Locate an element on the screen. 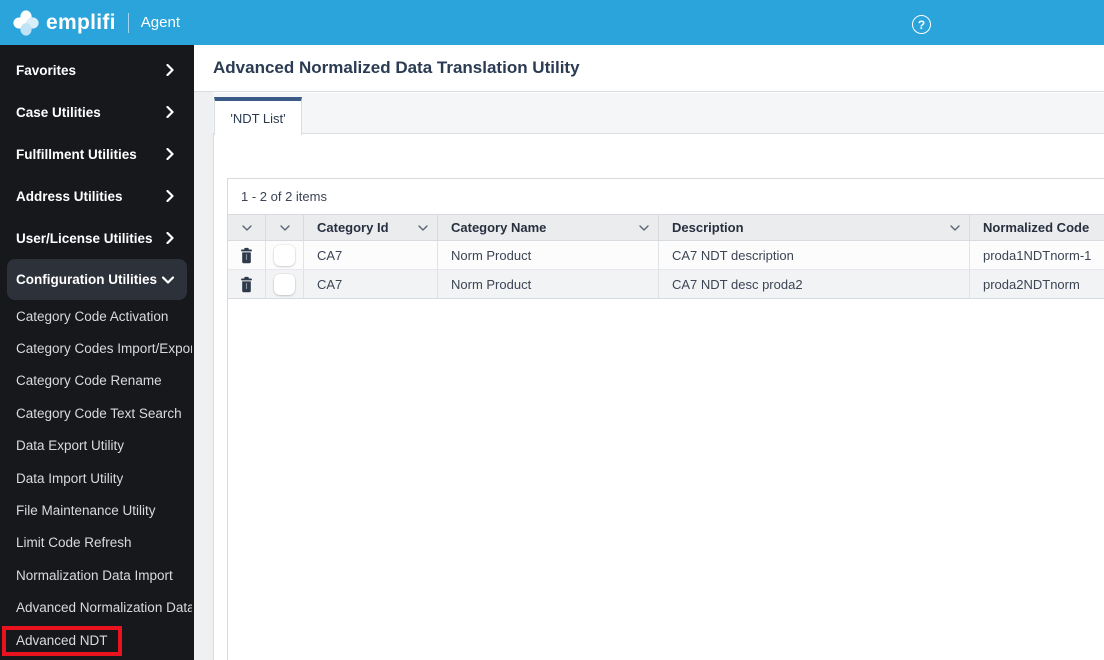 Image resolution: width=1104 pixels, height=660 pixels. brand-name: emplifi is located at coordinates (81, 22).